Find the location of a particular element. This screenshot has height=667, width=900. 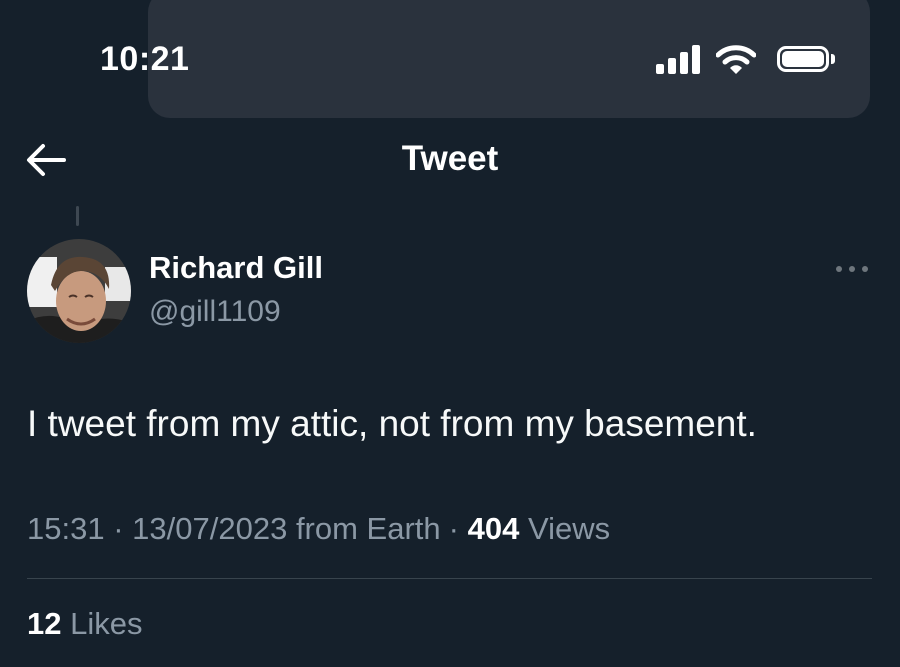

battery-icon is located at coordinates (803, 59).